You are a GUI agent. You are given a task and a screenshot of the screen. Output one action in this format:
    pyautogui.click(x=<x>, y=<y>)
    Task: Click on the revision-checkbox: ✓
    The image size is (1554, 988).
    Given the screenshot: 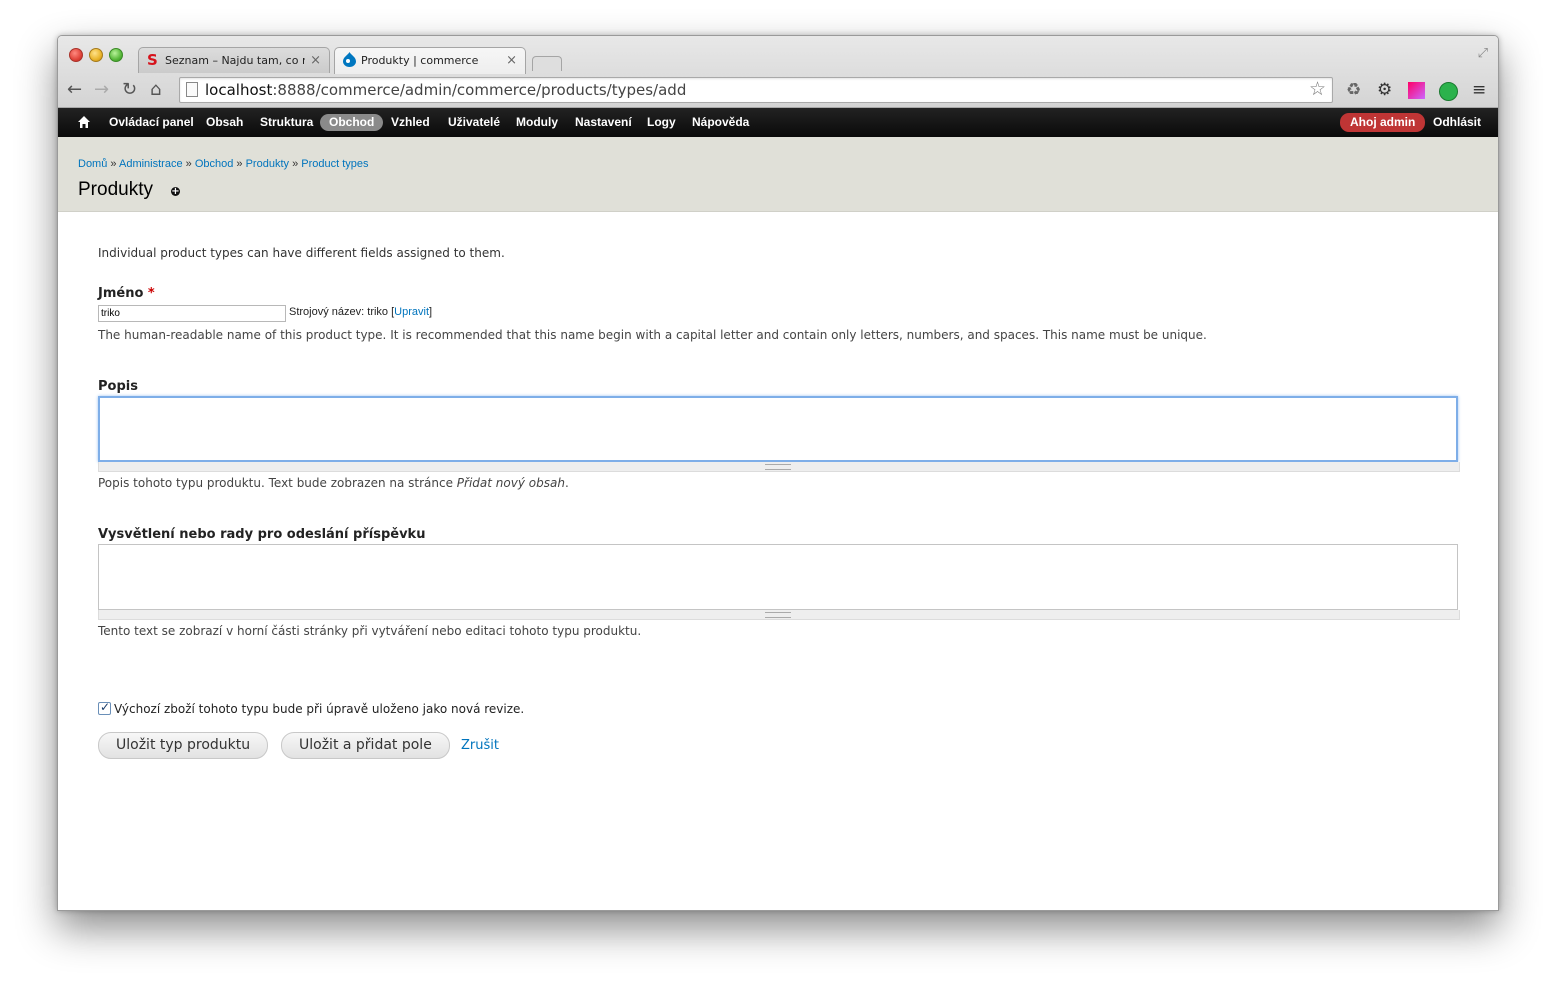 What is the action you would take?
    pyautogui.click(x=104, y=707)
    